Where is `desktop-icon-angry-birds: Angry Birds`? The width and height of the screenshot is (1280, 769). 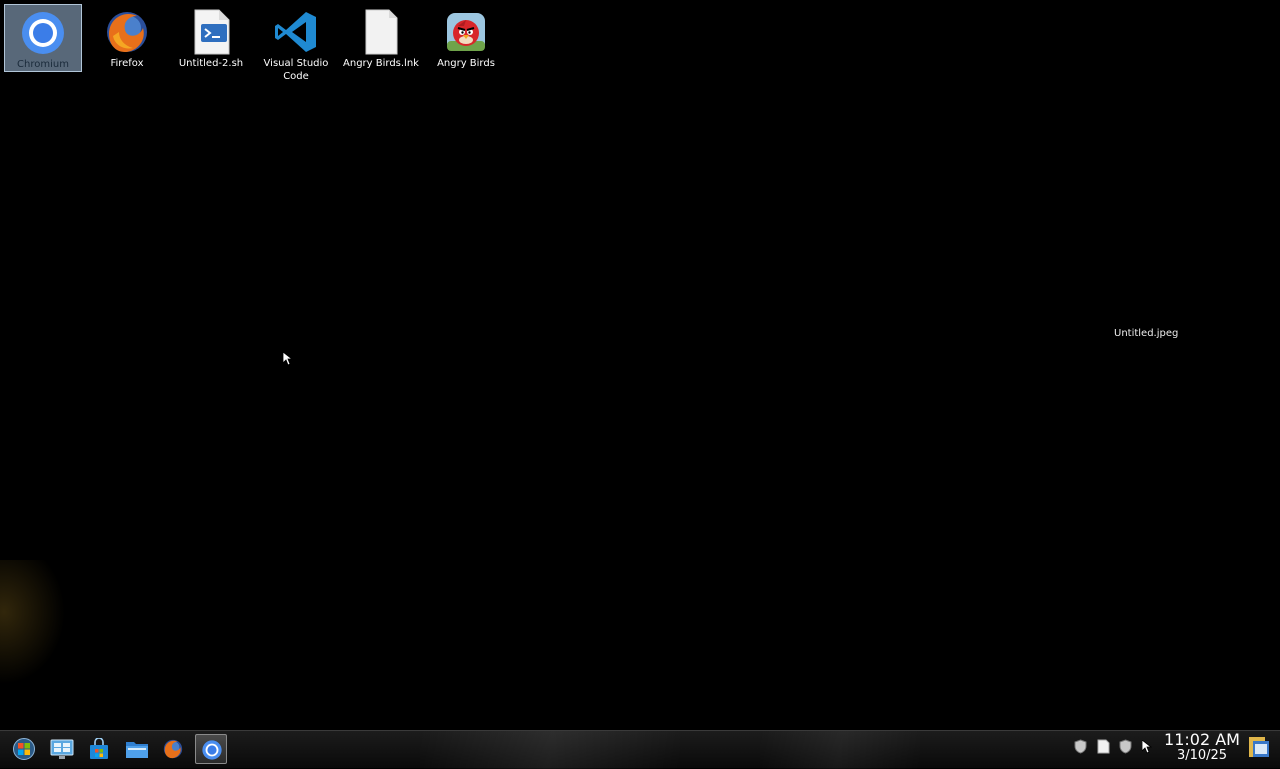 desktop-icon-angry-birds: Angry Birds is located at coordinates (466, 38).